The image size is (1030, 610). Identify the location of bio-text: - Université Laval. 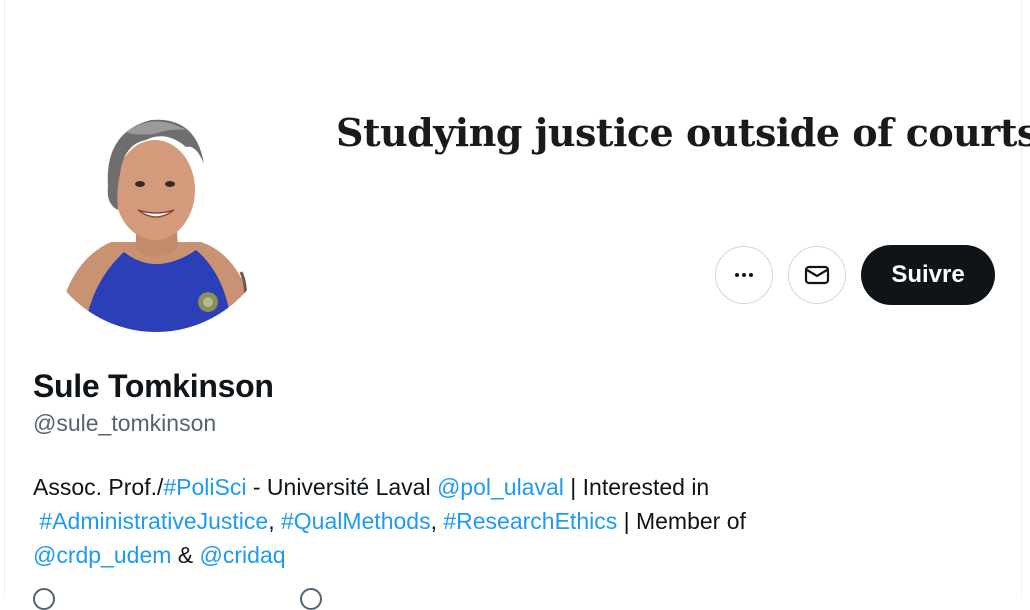
(341, 487).